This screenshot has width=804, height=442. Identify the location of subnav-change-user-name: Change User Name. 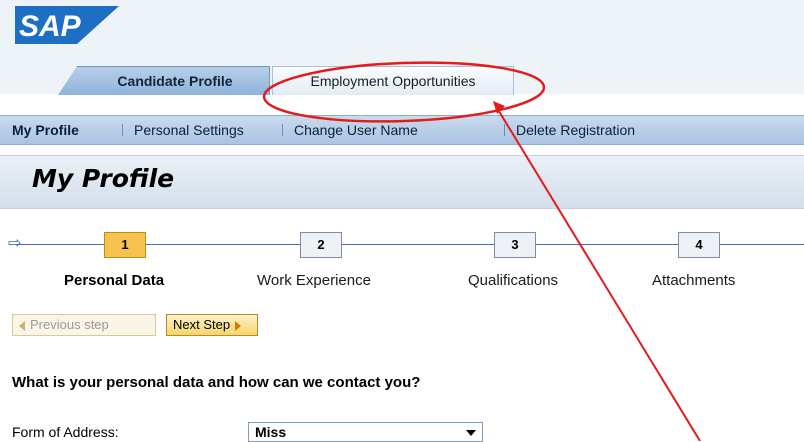
(356, 130).